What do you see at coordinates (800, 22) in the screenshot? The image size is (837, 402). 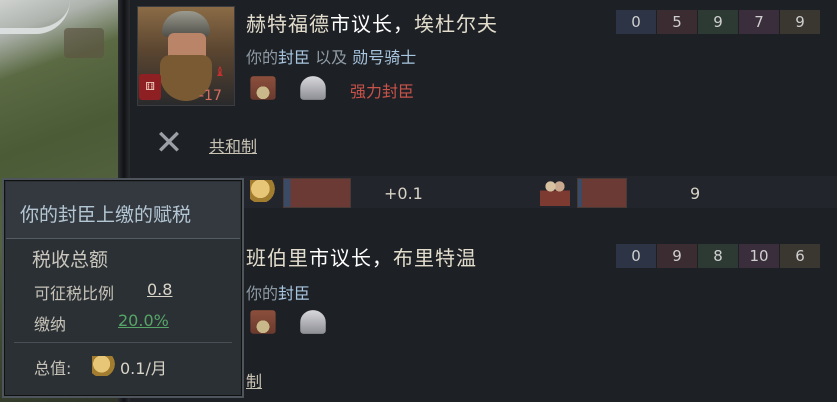 I see `stat-learning: 9` at bounding box center [800, 22].